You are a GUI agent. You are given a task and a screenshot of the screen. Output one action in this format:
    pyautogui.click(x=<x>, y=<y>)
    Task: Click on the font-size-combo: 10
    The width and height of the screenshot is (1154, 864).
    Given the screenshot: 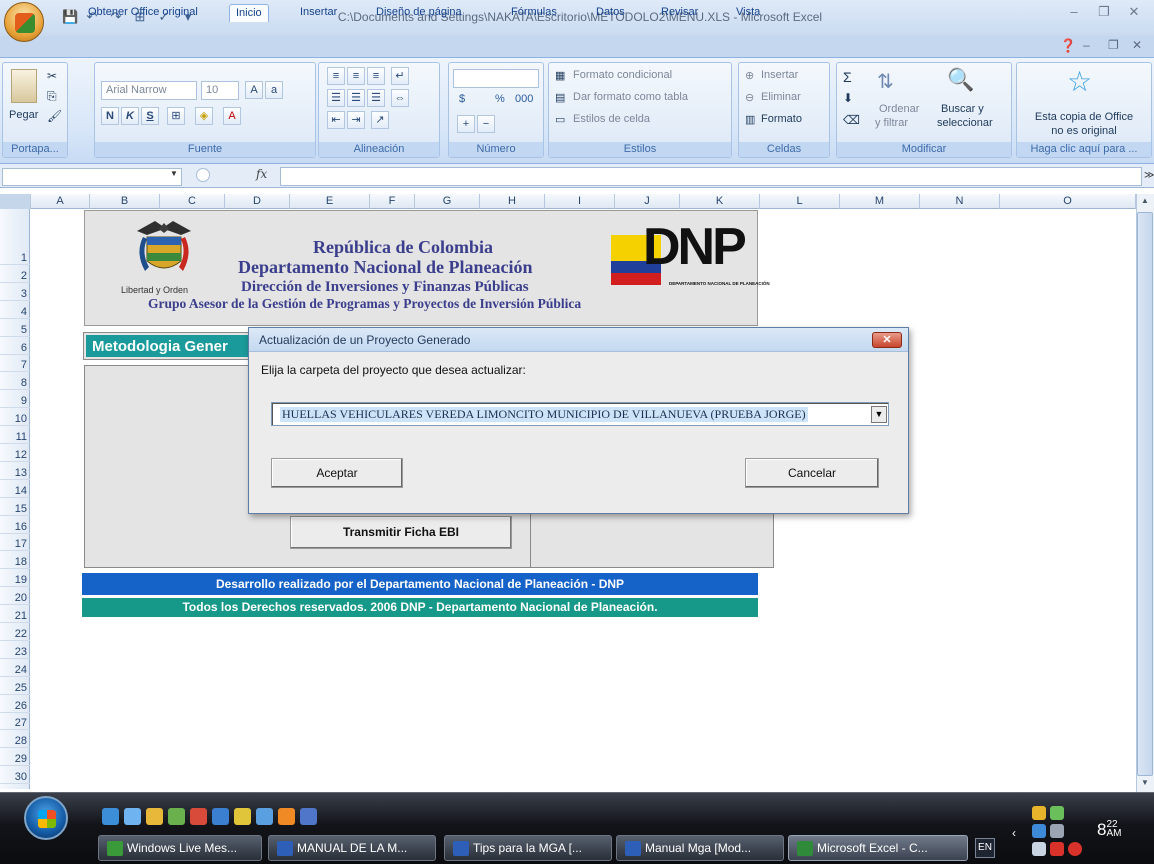 What is the action you would take?
    pyautogui.click(x=220, y=90)
    